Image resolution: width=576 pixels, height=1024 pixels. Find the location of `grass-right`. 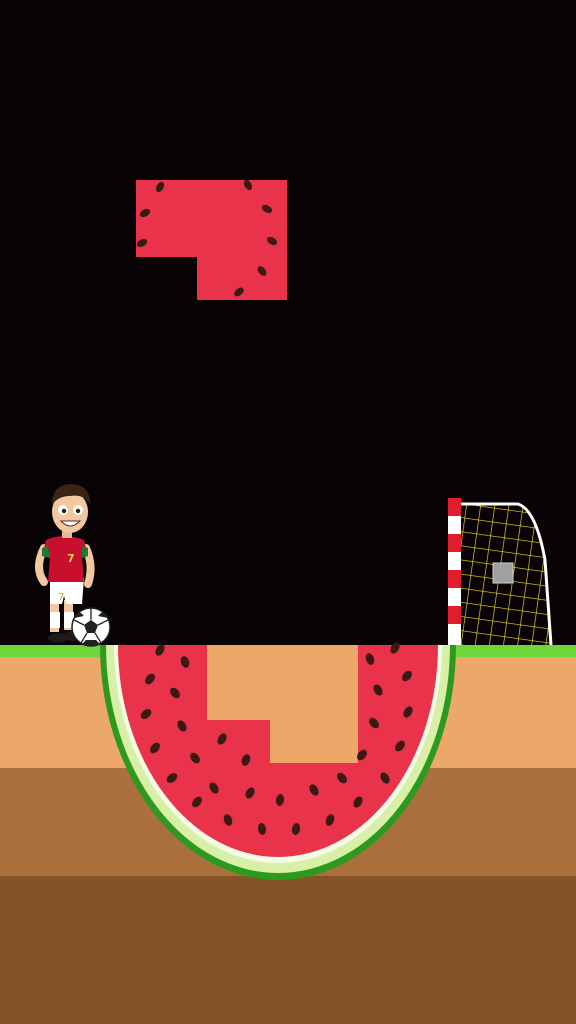

grass-right is located at coordinates (516, 651).